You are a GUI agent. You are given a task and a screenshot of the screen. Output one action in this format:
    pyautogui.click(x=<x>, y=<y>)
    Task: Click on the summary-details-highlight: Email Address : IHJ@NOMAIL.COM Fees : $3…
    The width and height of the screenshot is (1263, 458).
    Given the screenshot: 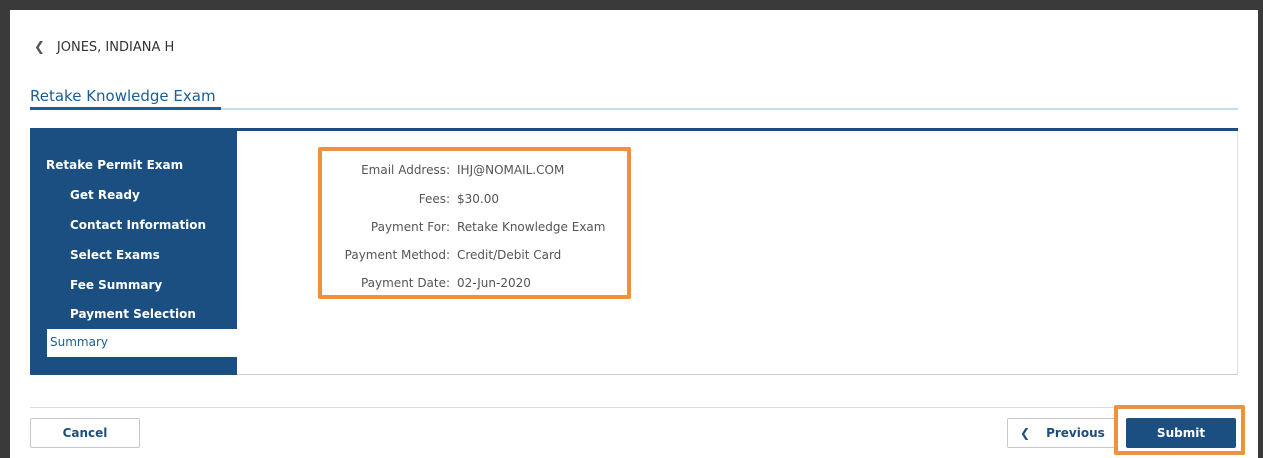 What is the action you would take?
    pyautogui.click(x=474, y=223)
    